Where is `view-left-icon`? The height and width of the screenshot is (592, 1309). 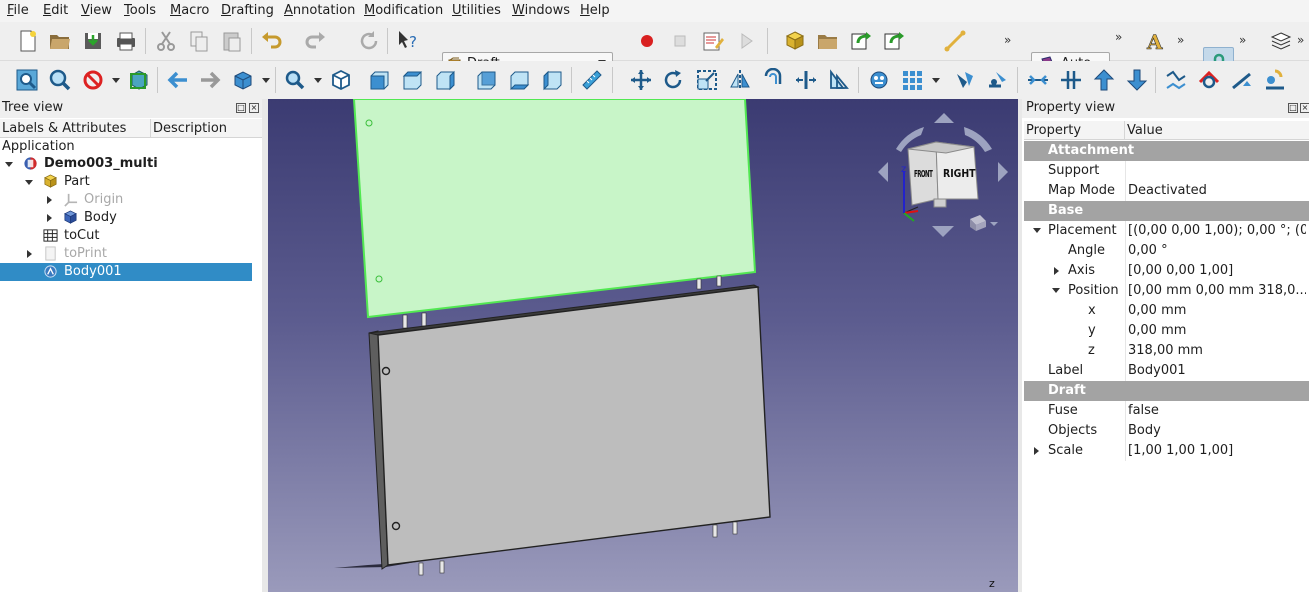 view-left-icon is located at coordinates (553, 80).